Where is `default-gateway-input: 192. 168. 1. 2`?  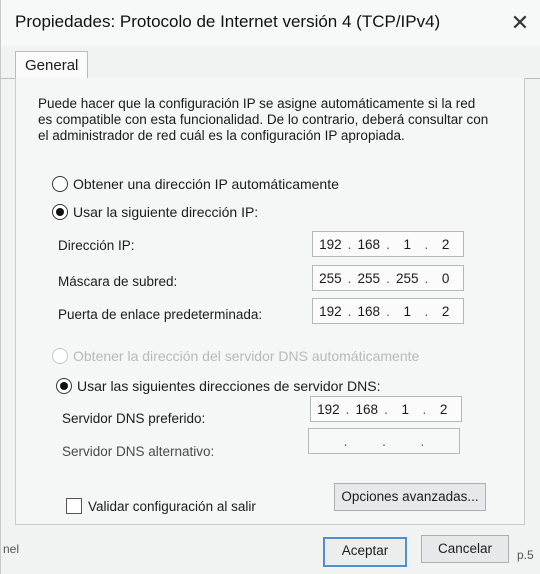 default-gateway-input: 192. 168. 1. 2 is located at coordinates (388, 311).